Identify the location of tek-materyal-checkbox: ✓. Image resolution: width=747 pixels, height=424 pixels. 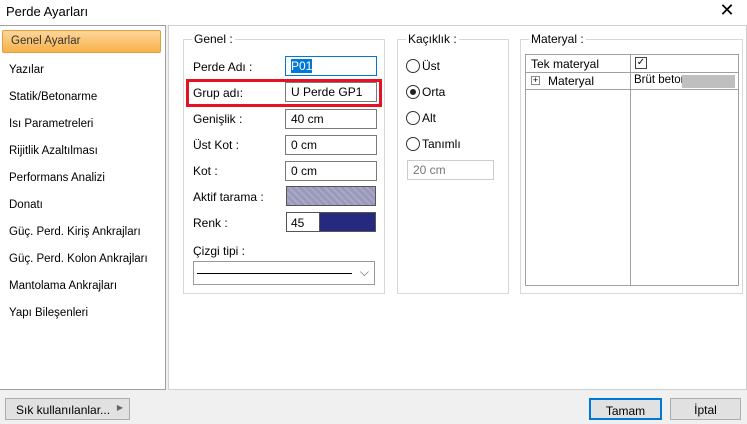
(641, 63).